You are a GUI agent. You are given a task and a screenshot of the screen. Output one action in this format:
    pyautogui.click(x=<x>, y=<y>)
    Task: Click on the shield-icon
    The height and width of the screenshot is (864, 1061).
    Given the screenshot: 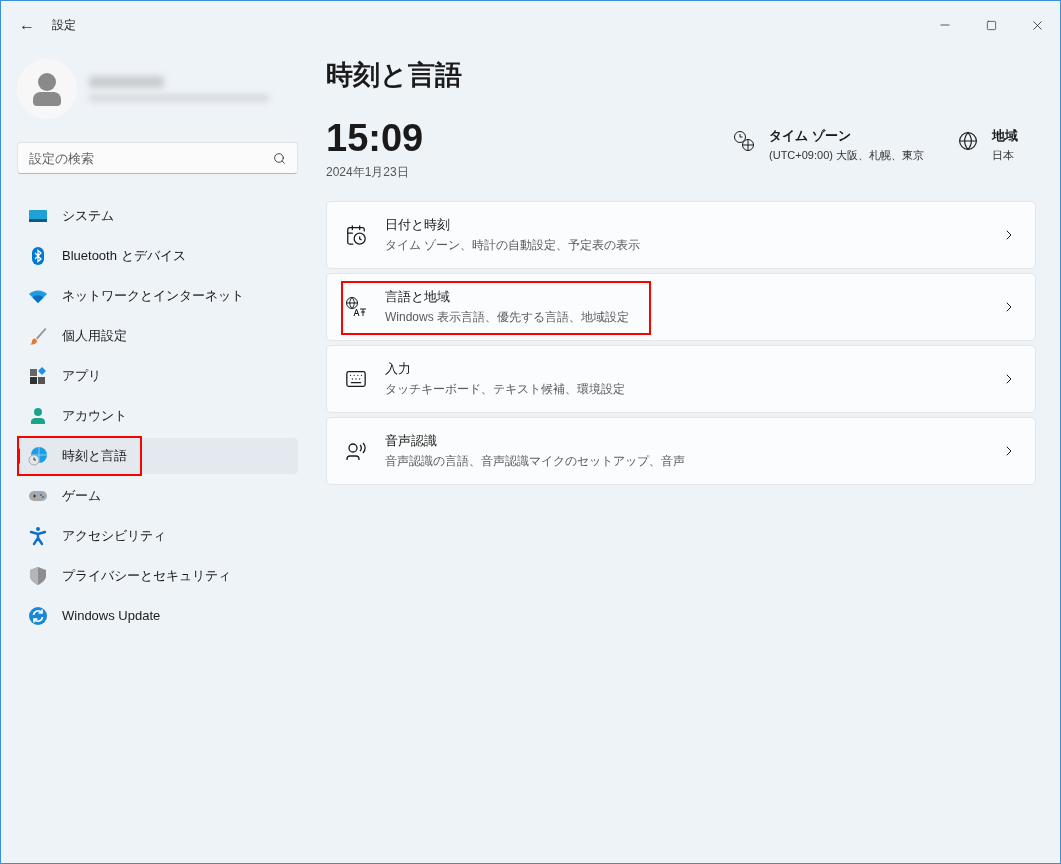 What is the action you would take?
    pyautogui.click(x=38, y=576)
    